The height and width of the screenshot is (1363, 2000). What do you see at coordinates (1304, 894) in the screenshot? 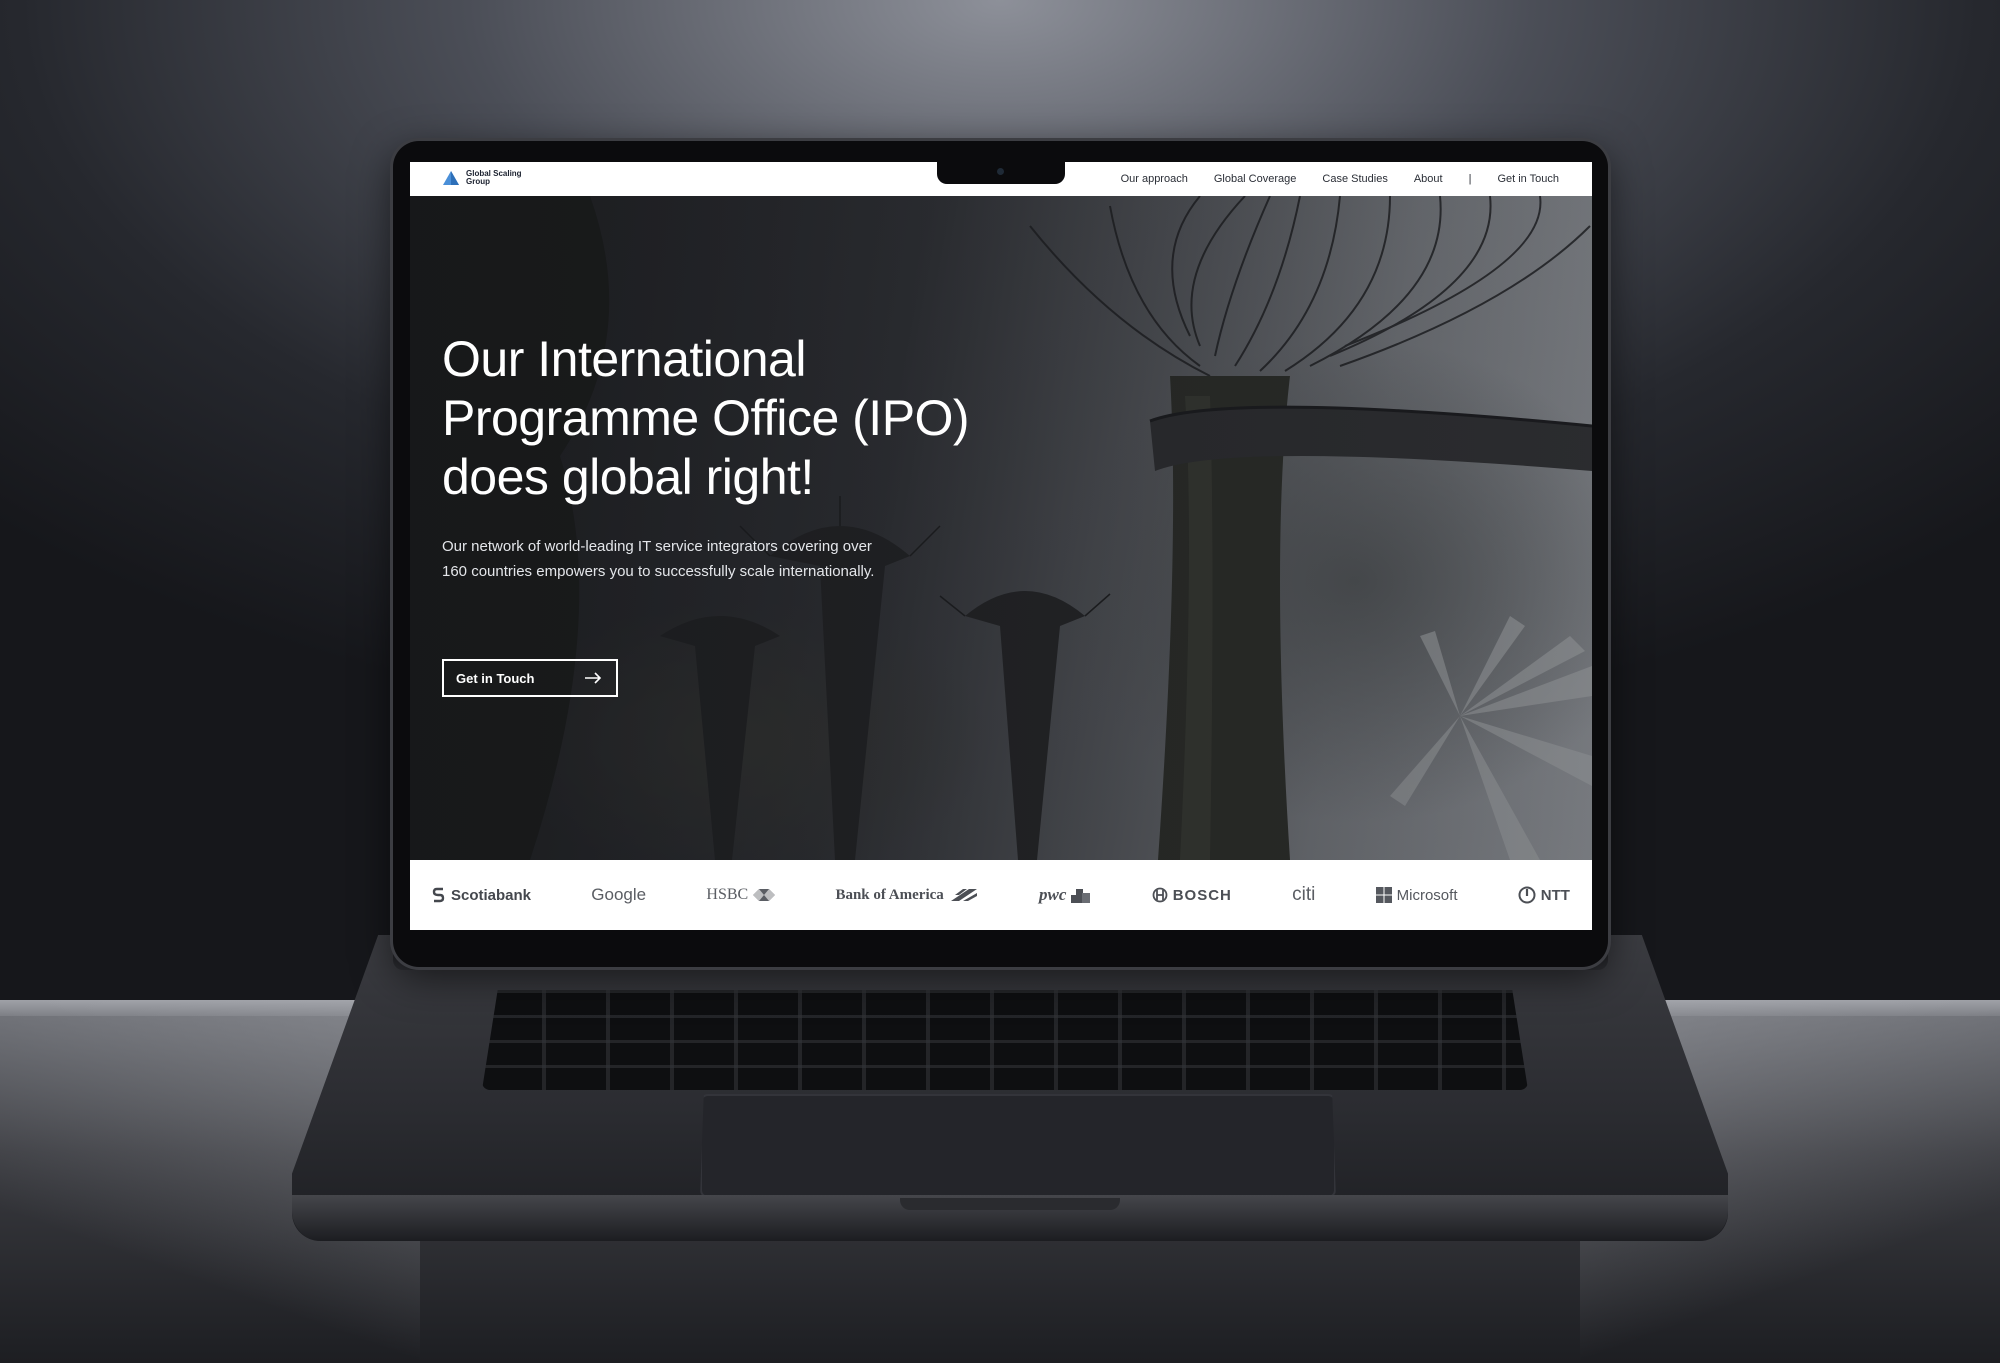
I see `citi-logo: citi` at bounding box center [1304, 894].